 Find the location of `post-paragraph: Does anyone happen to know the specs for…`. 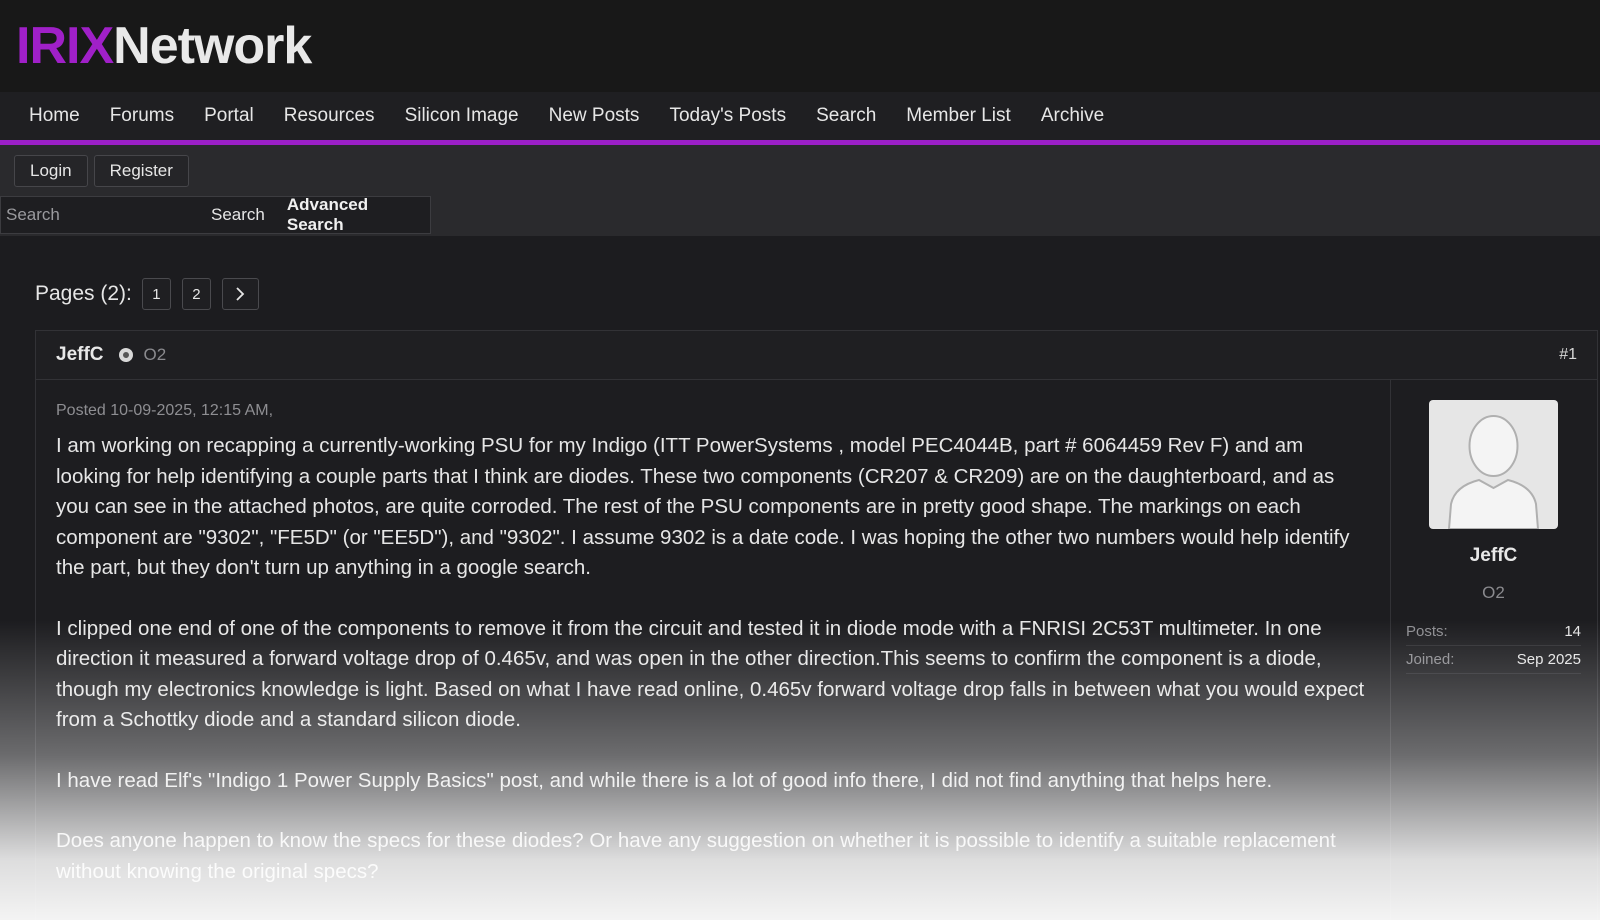

post-paragraph: Does anyone happen to know the specs for… is located at coordinates (696, 856).